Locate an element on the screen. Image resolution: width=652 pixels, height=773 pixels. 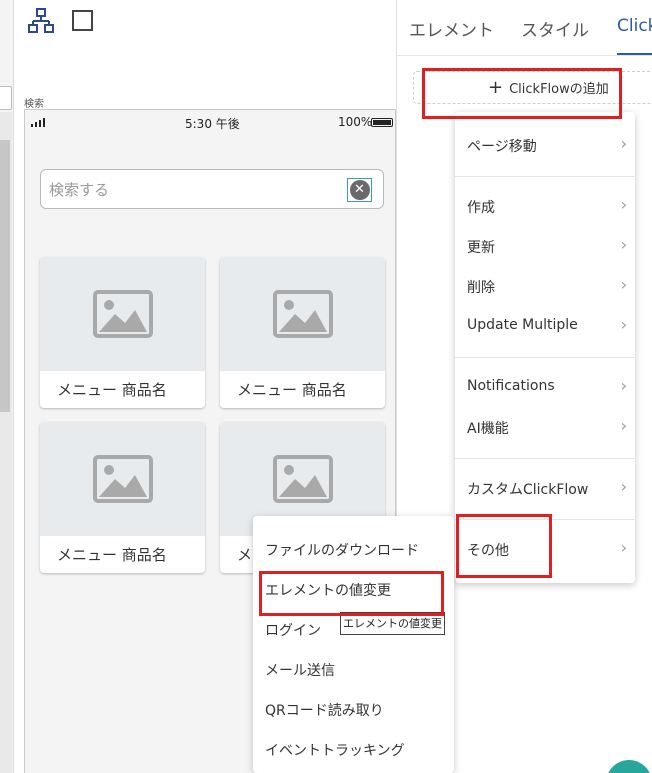
tab-clickflow: ClickF is located at coordinates (634, 26).